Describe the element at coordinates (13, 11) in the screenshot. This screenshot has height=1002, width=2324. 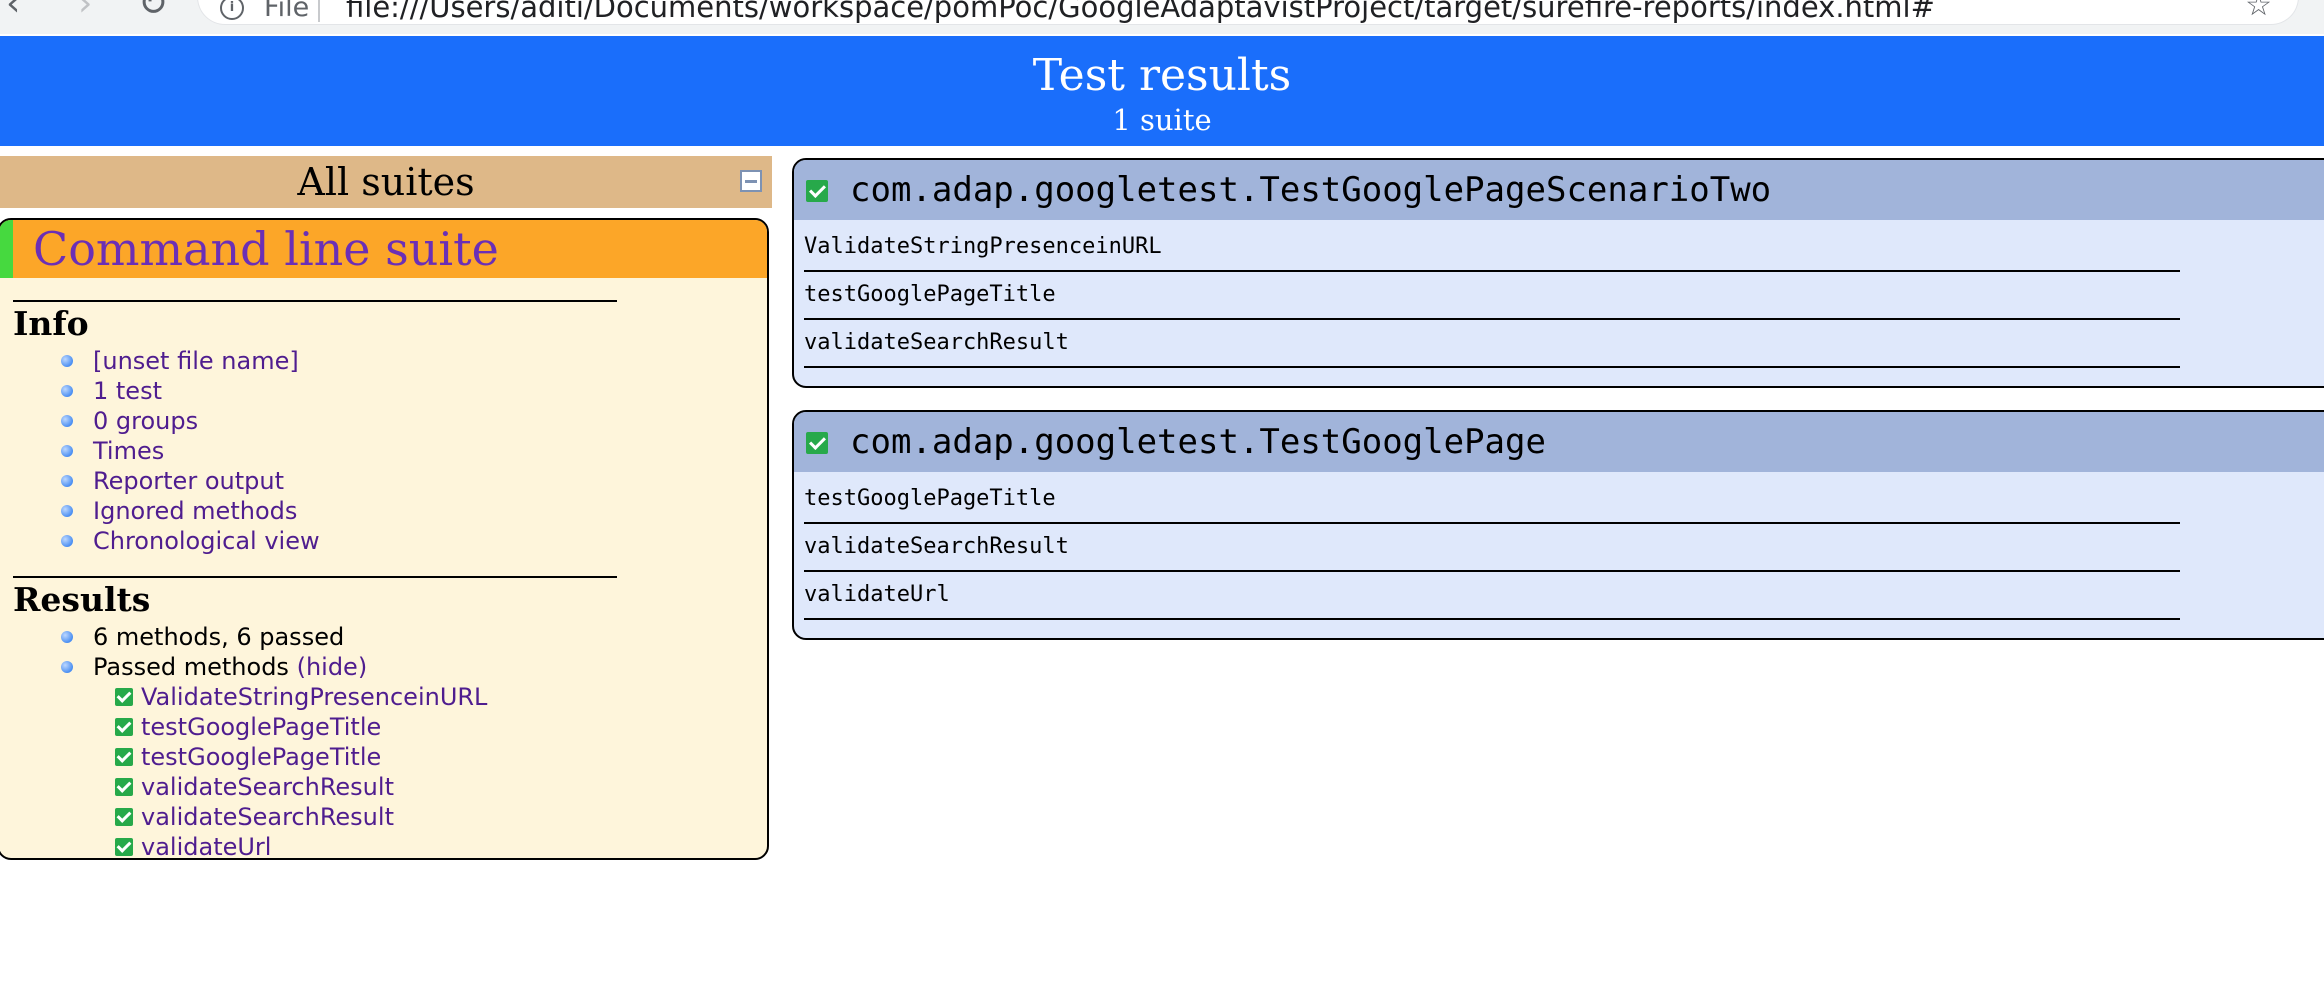
I see `back-arrow-icon: ‹` at that location.